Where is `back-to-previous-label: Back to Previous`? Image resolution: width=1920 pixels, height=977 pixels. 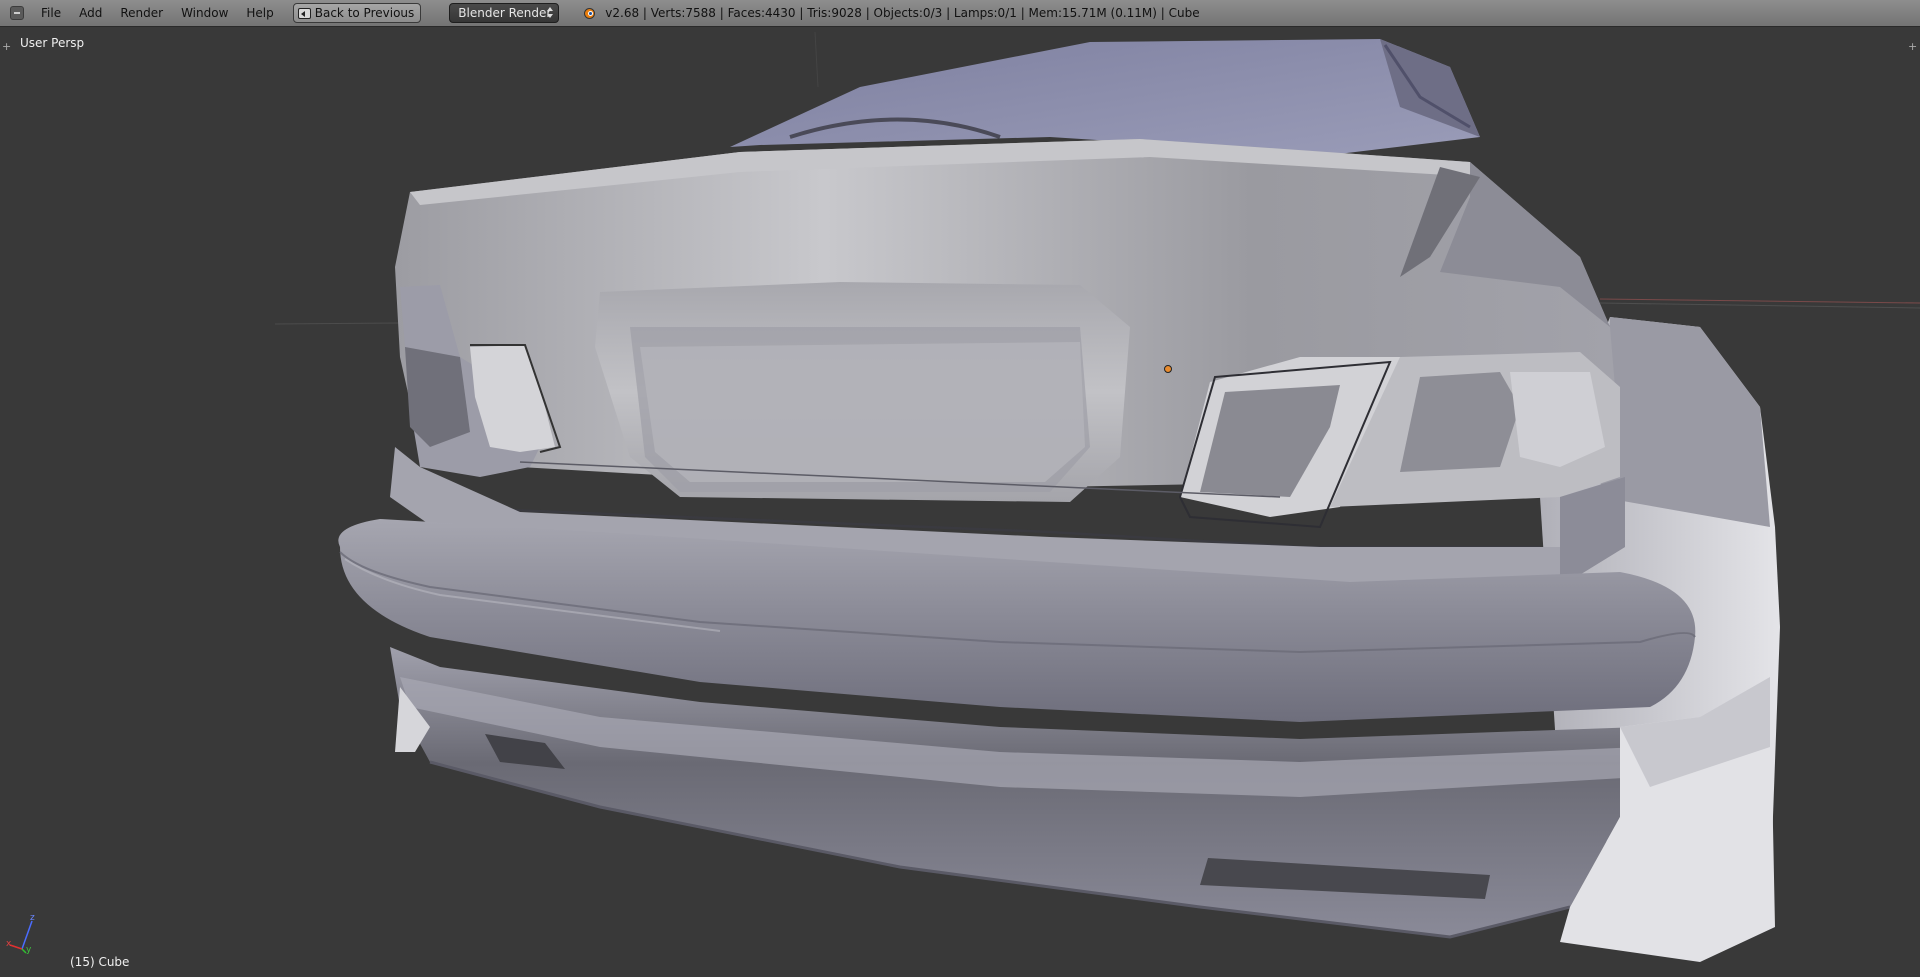 back-to-previous-label: Back to Previous is located at coordinates (364, 13).